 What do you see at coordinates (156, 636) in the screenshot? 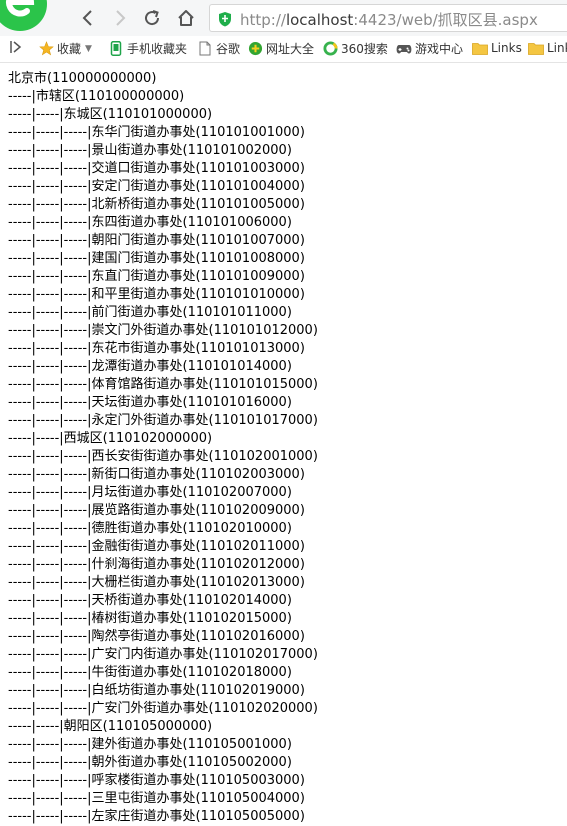
I see `region-line: -----|-----|-----|陶然亭街道办事处(110102016000)` at bounding box center [156, 636].